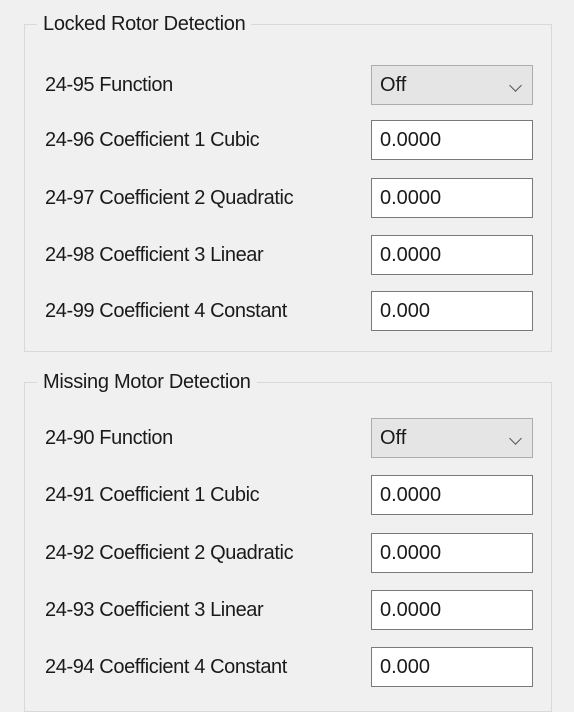 The height and width of the screenshot is (712, 574). I want to click on select-24-95-function: Off, so click(452, 85).